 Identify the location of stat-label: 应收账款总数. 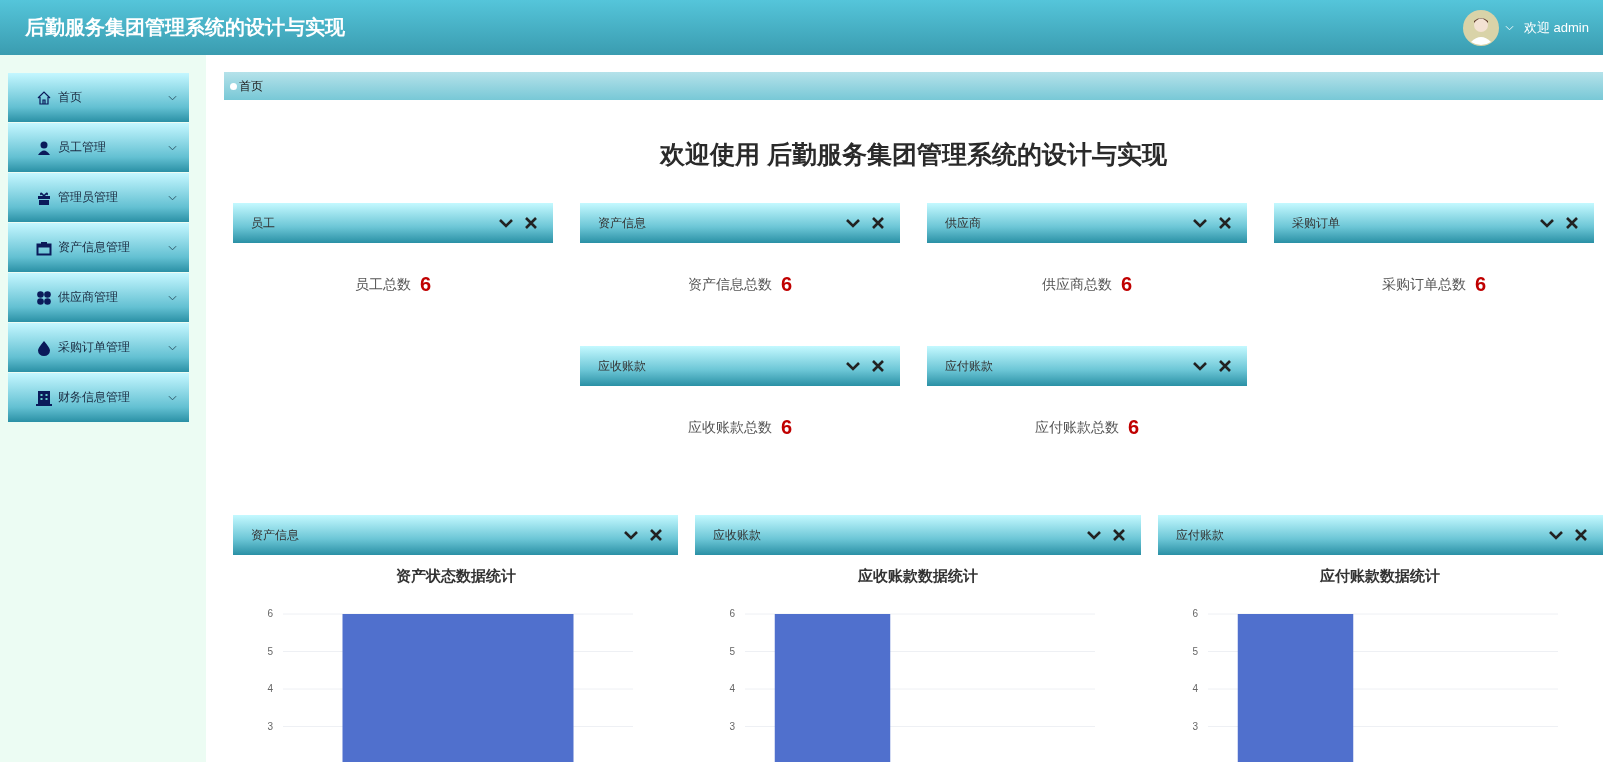
(729, 427).